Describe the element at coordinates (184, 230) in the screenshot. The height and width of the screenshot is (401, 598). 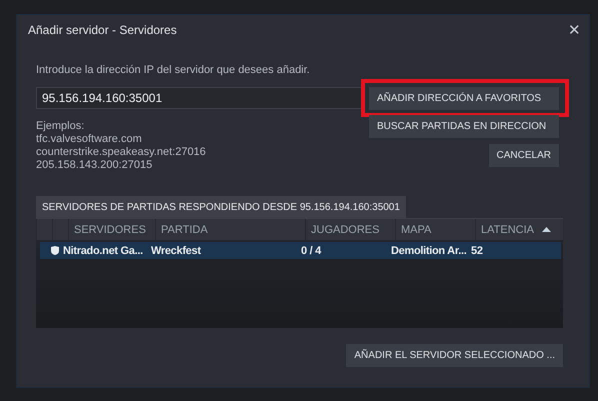
I see `column-header: PARTIDA` at that location.